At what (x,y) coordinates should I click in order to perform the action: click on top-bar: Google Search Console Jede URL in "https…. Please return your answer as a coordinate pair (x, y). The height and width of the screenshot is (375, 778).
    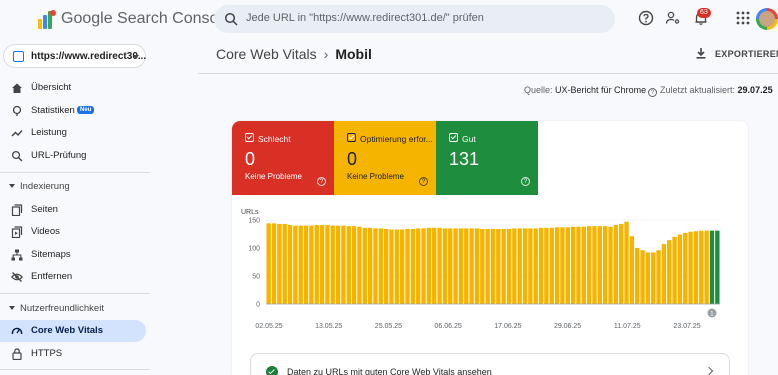
    Looking at the image, I should click on (389, 20).